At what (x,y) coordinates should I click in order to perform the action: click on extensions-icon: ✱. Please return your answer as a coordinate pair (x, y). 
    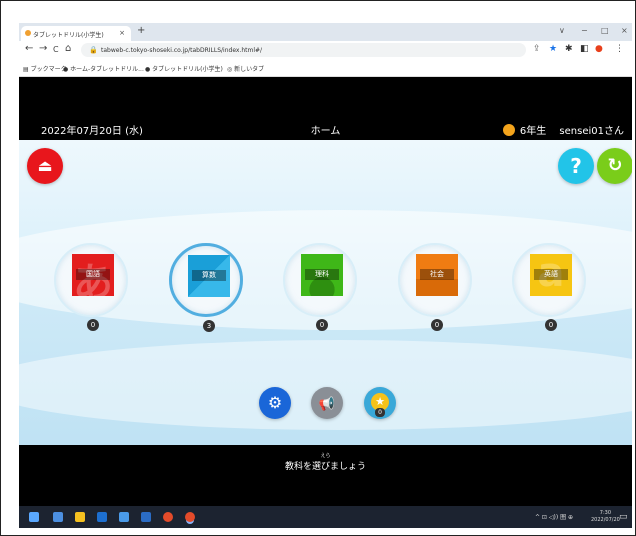
    Looking at the image, I should click on (569, 49).